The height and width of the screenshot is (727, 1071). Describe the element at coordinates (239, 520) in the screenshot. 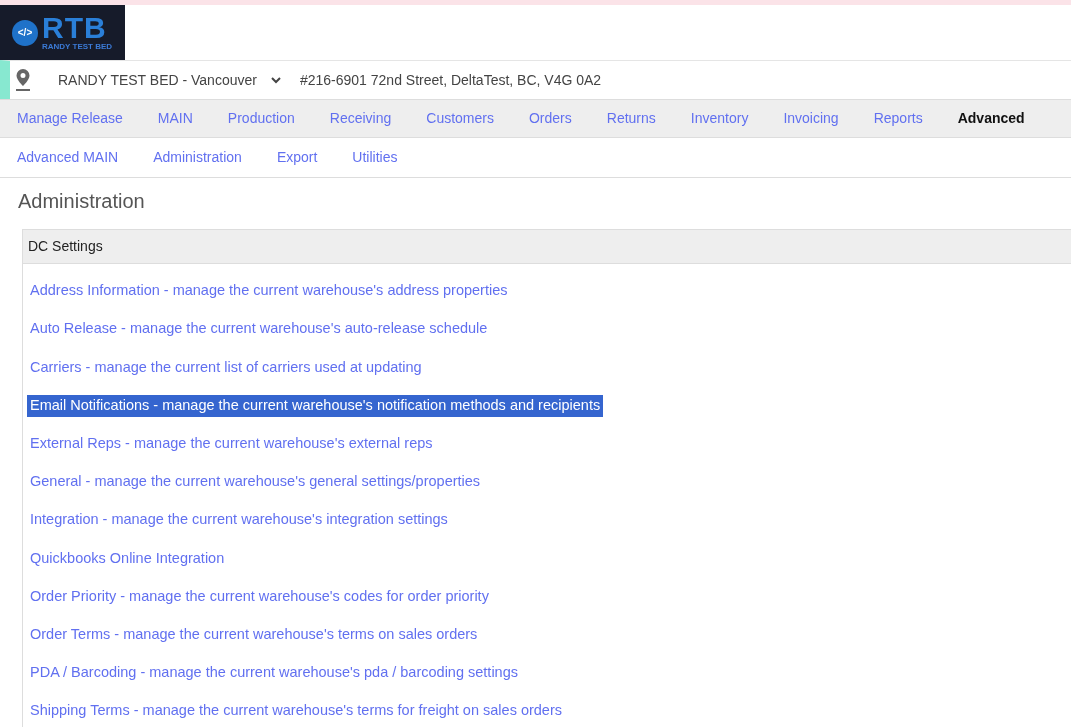

I see `settings-link: Integration - manage the current warehouse's integration settings` at that location.